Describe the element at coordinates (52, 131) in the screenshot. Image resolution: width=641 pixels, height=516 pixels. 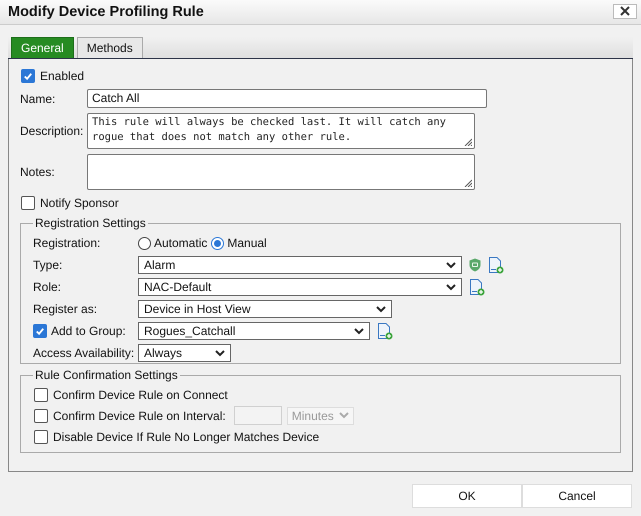
I see `field-label: Description:` at that location.